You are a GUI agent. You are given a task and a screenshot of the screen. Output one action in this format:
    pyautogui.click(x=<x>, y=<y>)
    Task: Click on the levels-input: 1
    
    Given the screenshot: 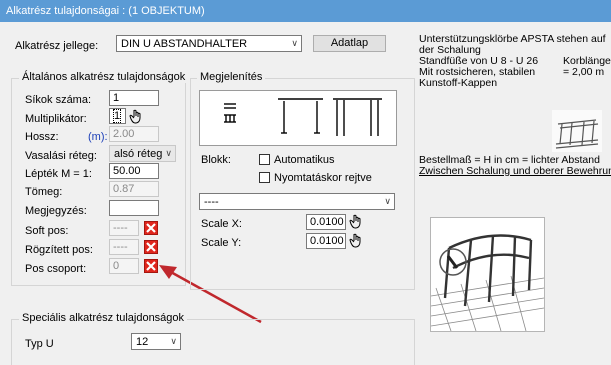 What is the action you would take?
    pyautogui.click(x=134, y=98)
    